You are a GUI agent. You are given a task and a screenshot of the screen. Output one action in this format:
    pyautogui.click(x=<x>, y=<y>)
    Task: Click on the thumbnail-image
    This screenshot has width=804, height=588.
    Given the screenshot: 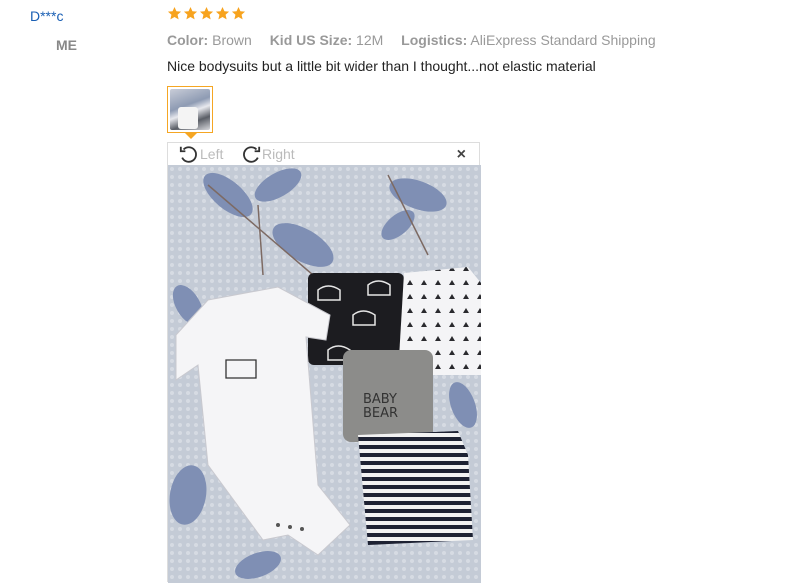 What is the action you would take?
    pyautogui.click(x=190, y=109)
    